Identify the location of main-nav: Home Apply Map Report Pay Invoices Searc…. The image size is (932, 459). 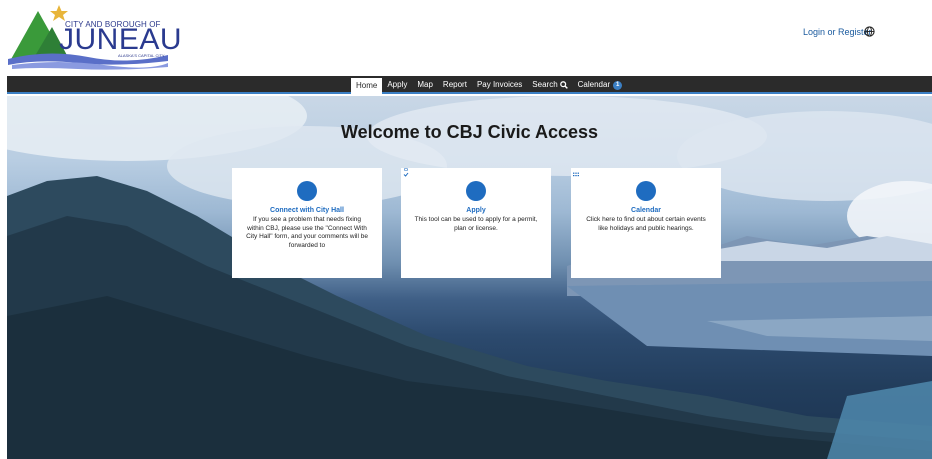
(469, 85).